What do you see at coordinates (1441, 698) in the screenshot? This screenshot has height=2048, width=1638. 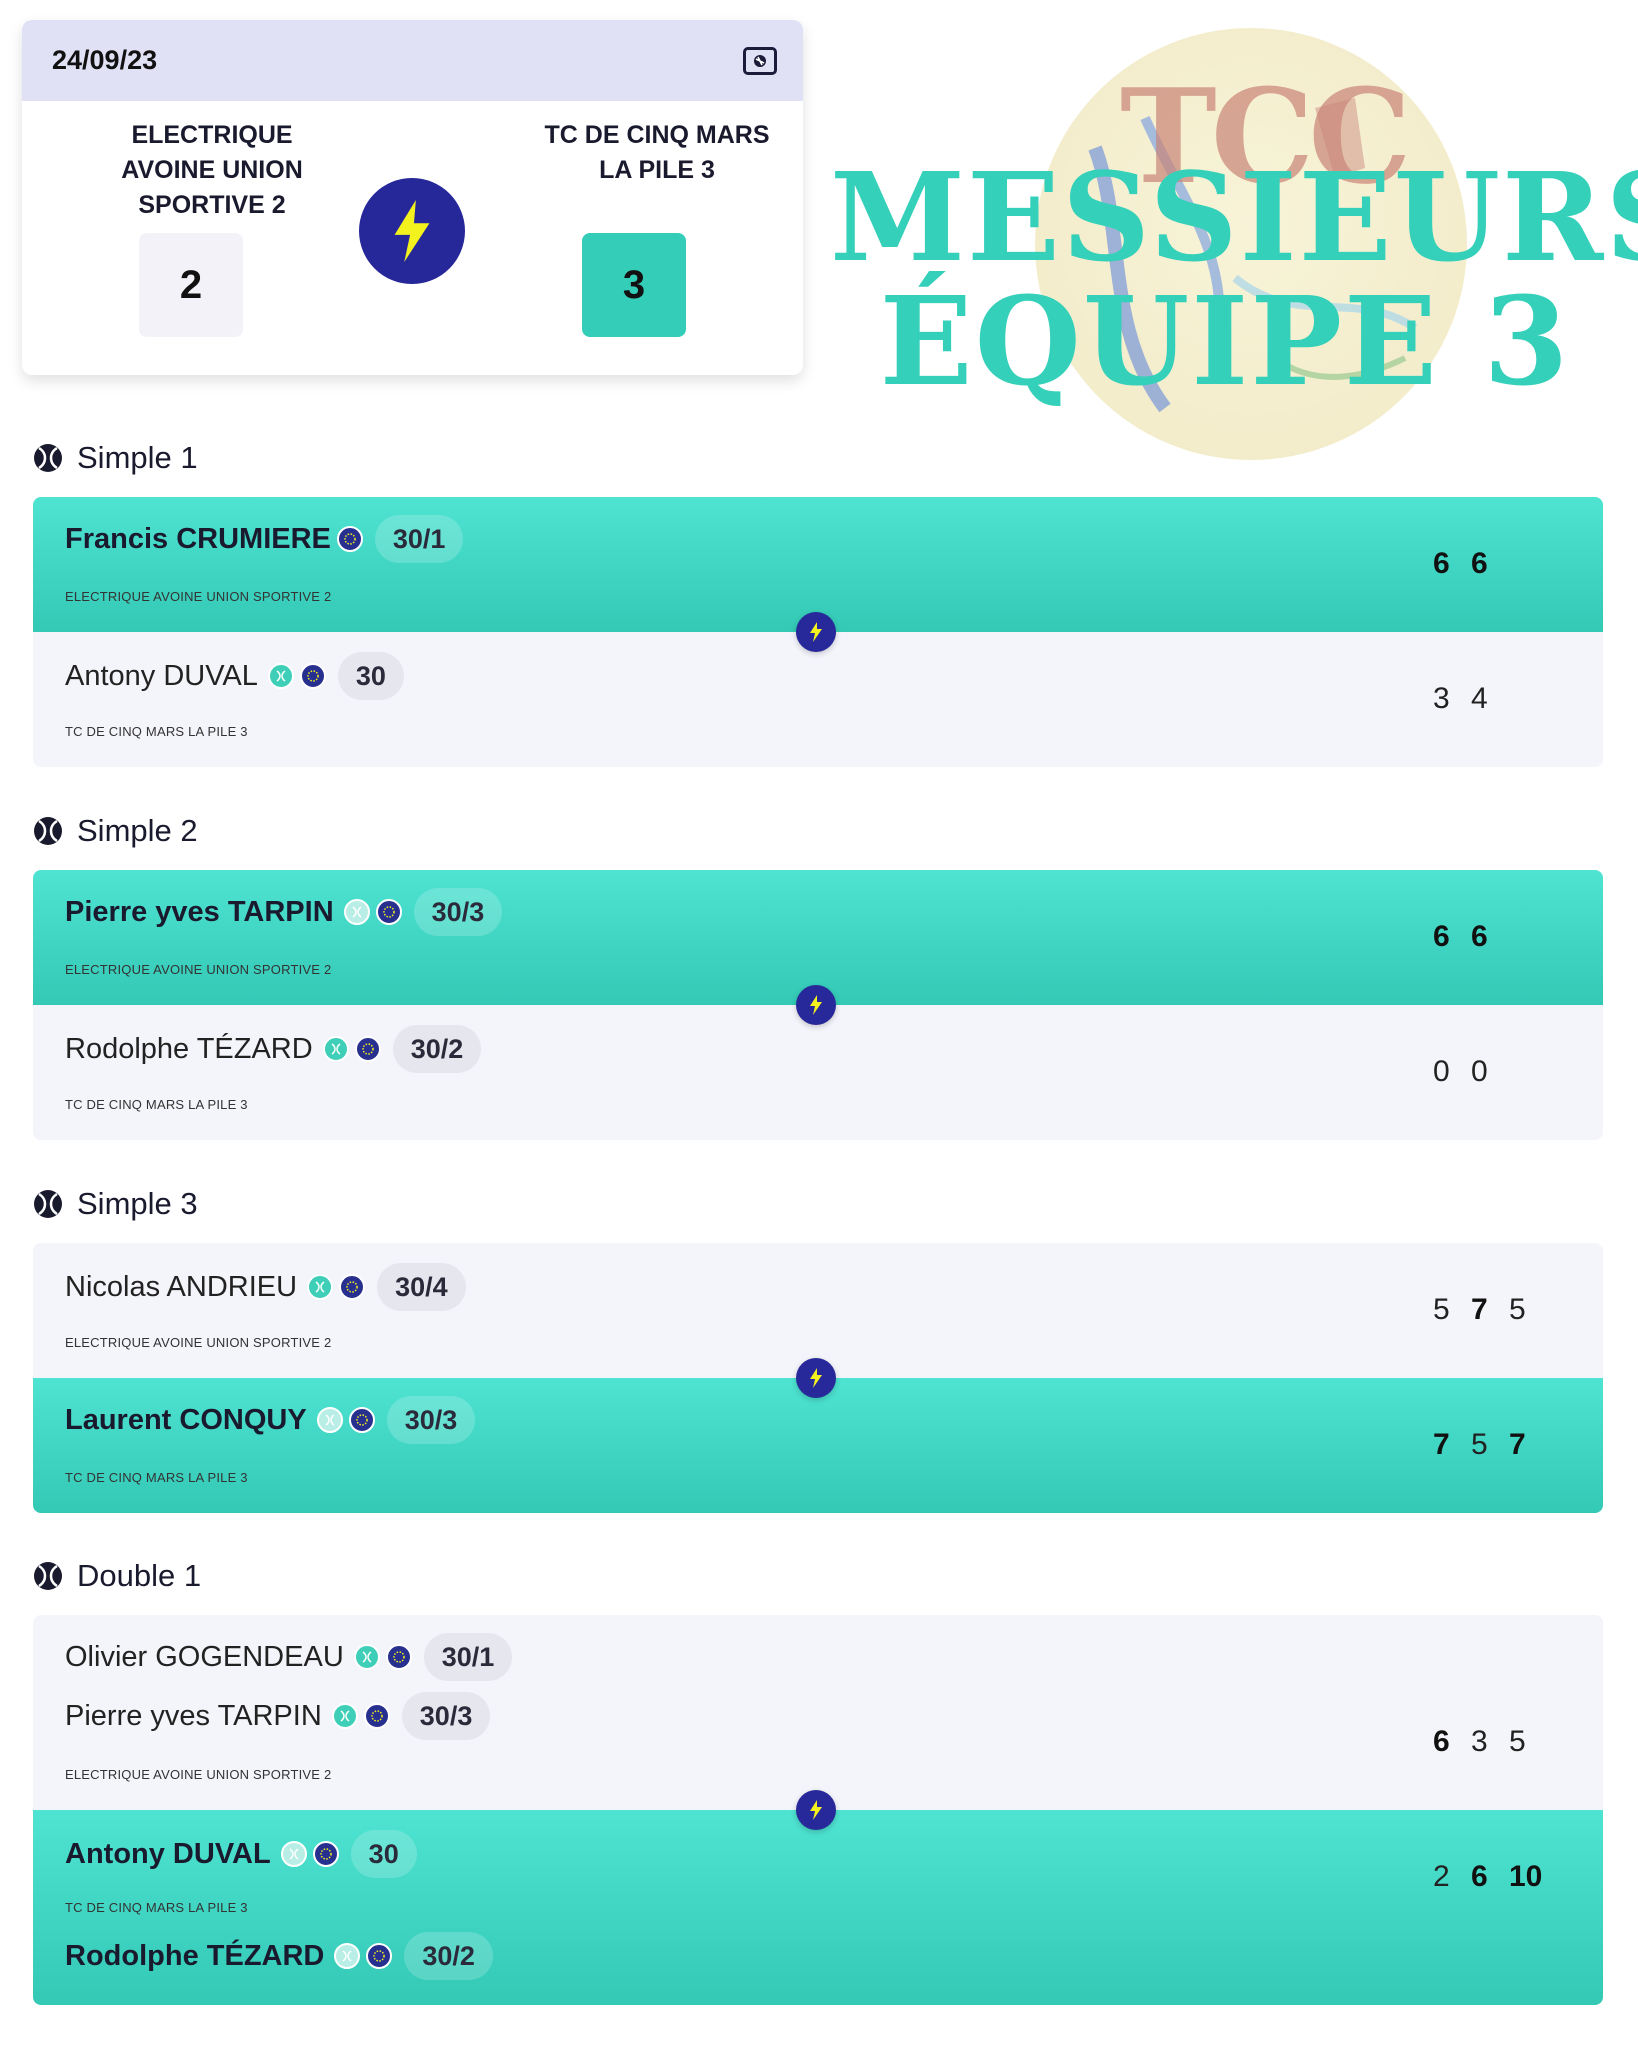 I see `set-score: 3` at bounding box center [1441, 698].